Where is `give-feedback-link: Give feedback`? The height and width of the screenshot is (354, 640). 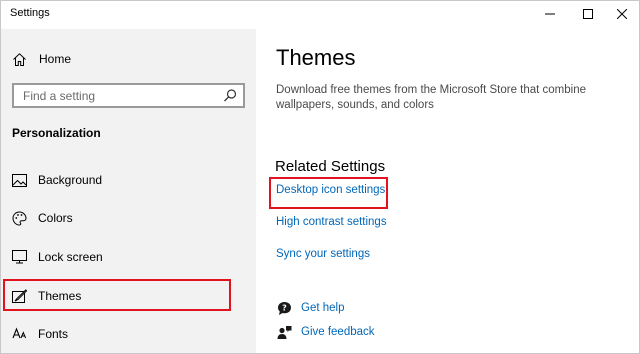
give-feedback-link: Give feedback is located at coordinates (325, 332).